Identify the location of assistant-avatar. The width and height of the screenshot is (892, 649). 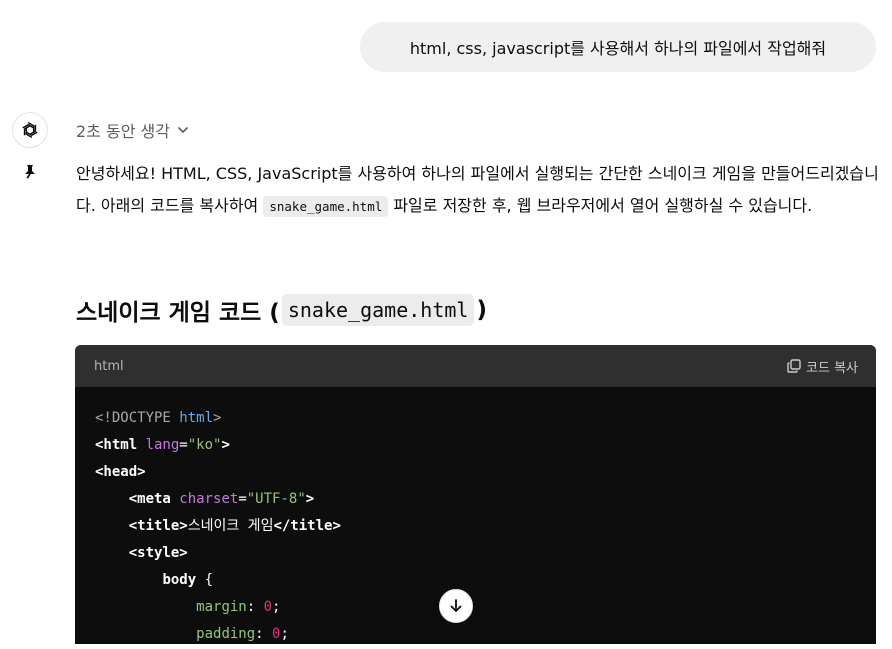
(30, 130).